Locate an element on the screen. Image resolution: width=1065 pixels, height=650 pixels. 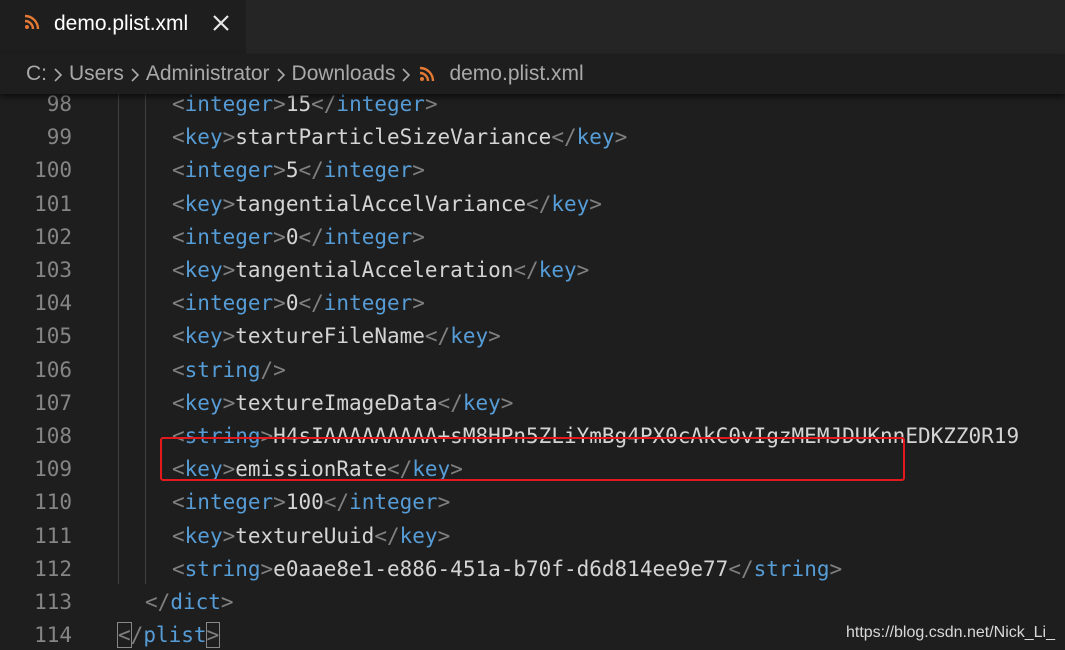
watermark: https://blog.csdn.net/Nick_Li_ is located at coordinates (950, 632).